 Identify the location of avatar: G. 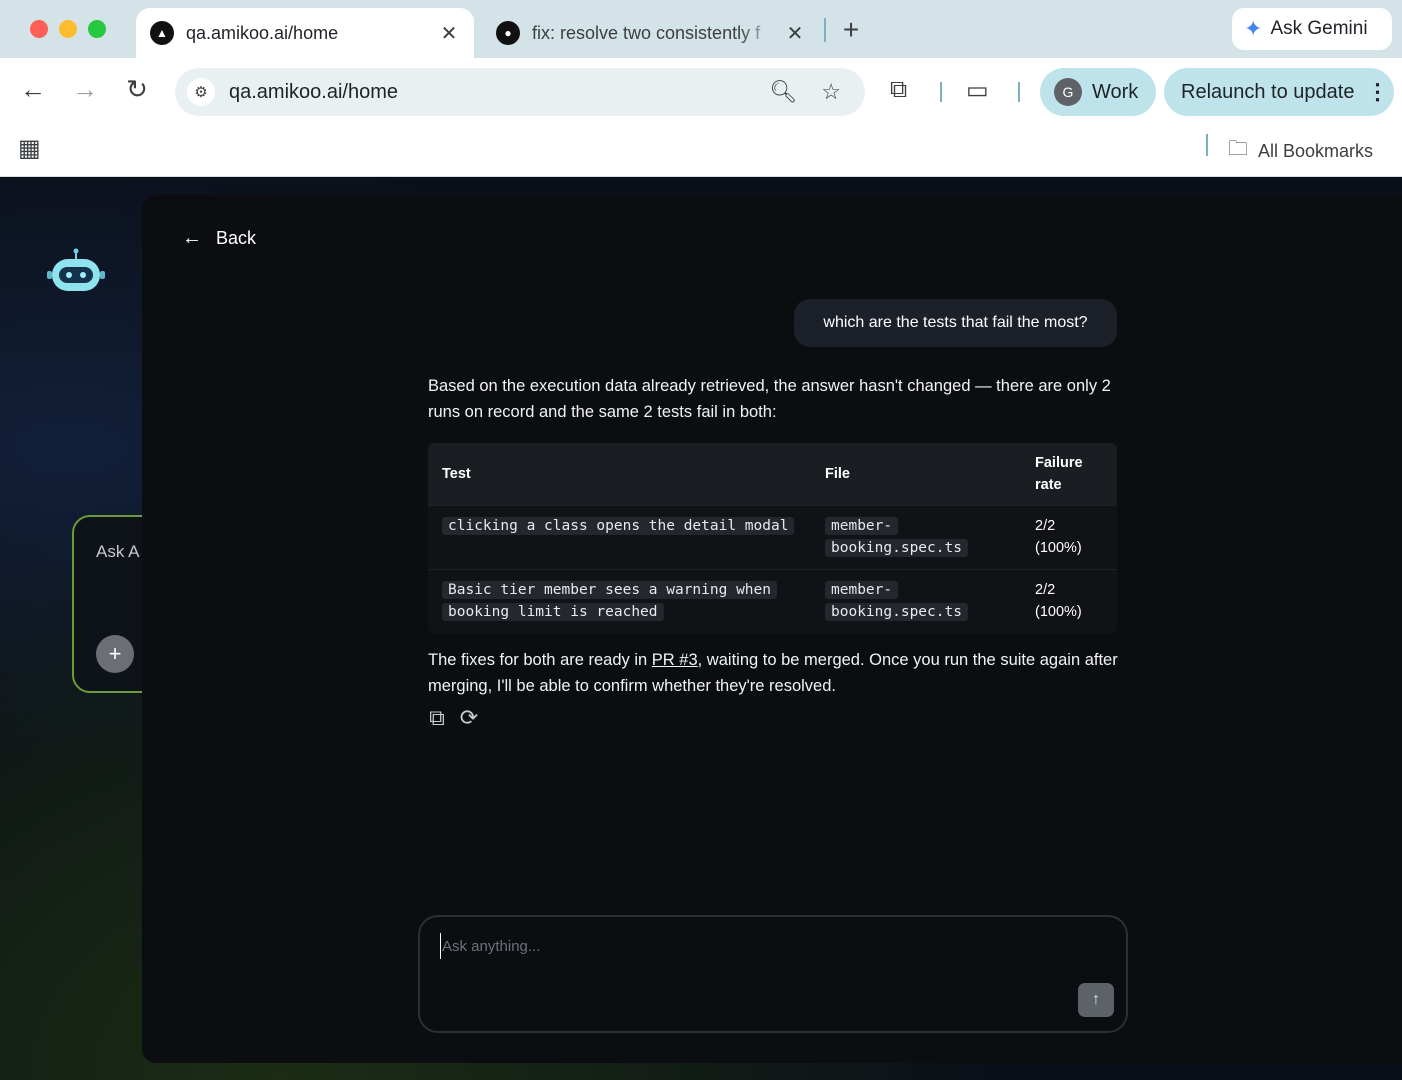
(1068, 92).